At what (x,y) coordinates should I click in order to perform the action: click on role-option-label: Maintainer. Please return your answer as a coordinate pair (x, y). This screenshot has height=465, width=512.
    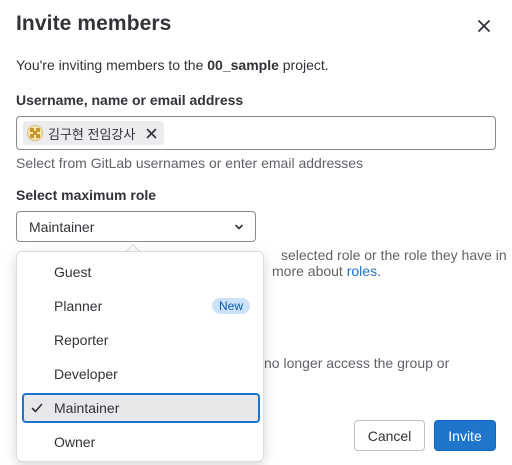
    Looking at the image, I should click on (87, 408).